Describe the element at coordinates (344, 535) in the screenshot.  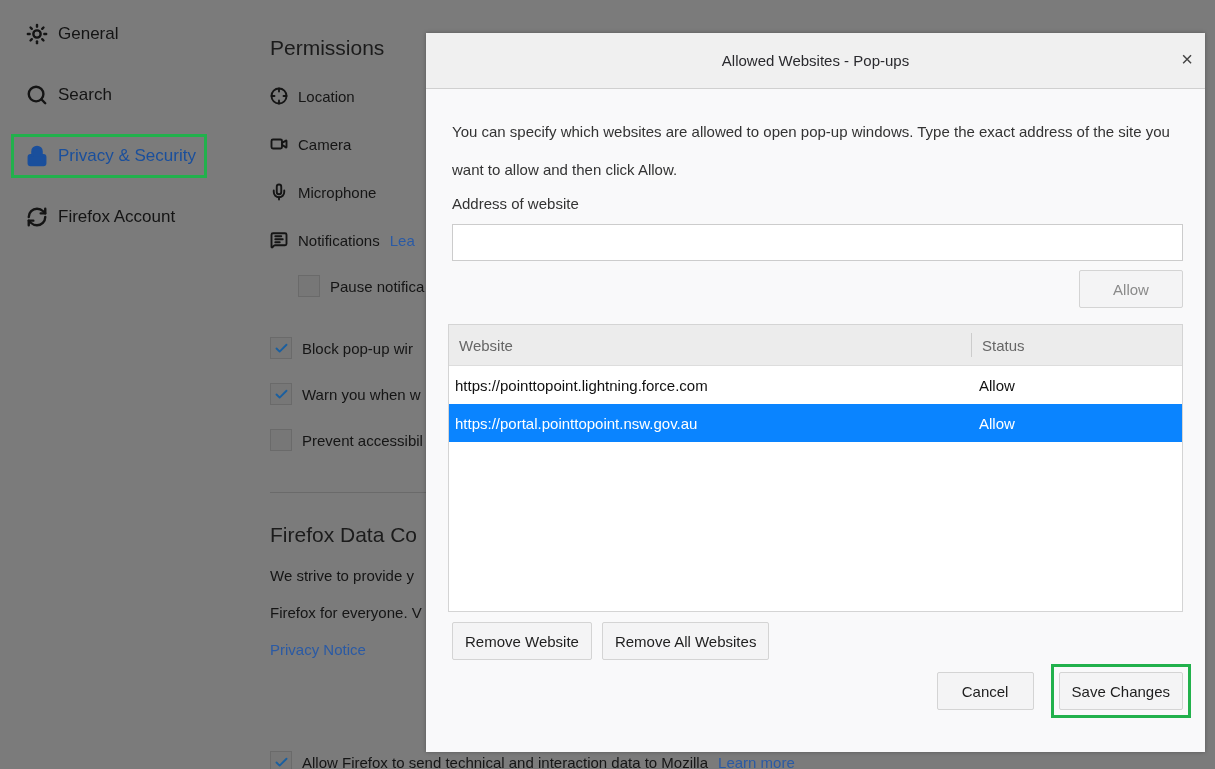
I see `section-title: Firefox Data Co` at that location.